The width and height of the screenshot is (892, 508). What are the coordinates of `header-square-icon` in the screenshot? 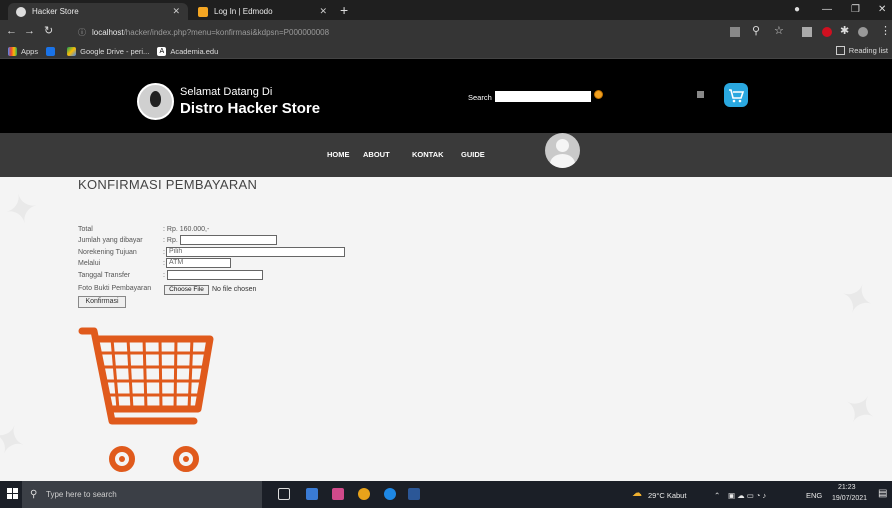 It's located at (700, 94).